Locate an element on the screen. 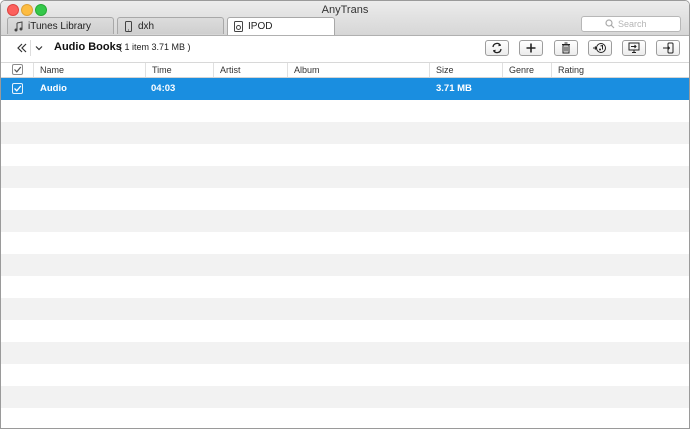 This screenshot has width=690, height=429. table-header: Name Time Artist Album Size Genre Rating is located at coordinates (345, 70).